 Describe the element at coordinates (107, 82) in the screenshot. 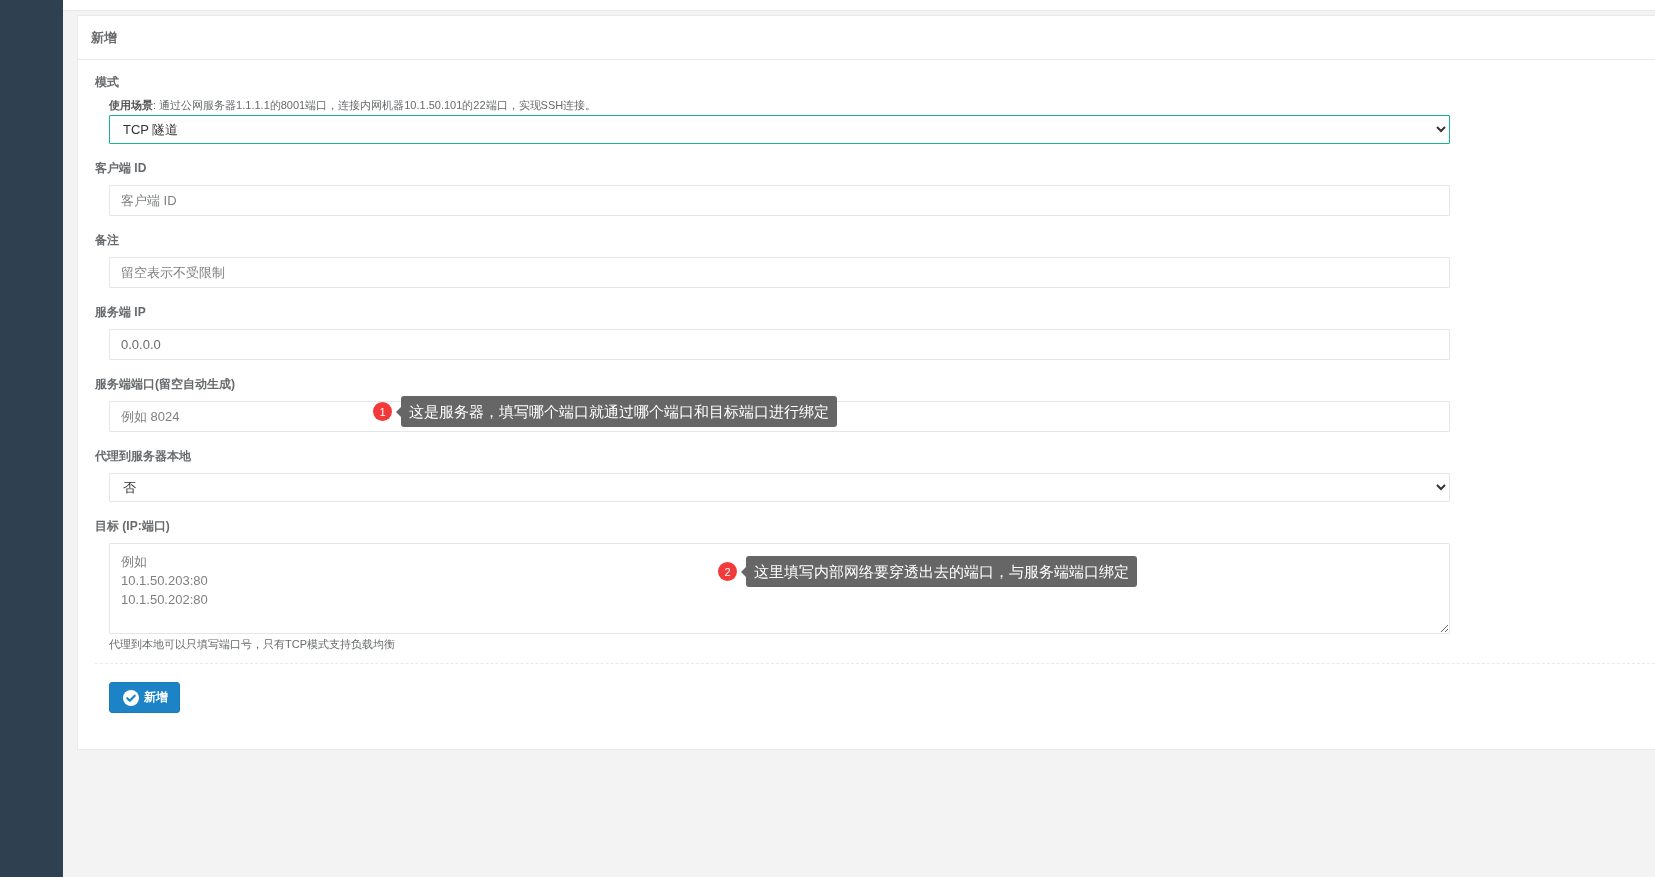

I see `field-label: 模式` at that location.